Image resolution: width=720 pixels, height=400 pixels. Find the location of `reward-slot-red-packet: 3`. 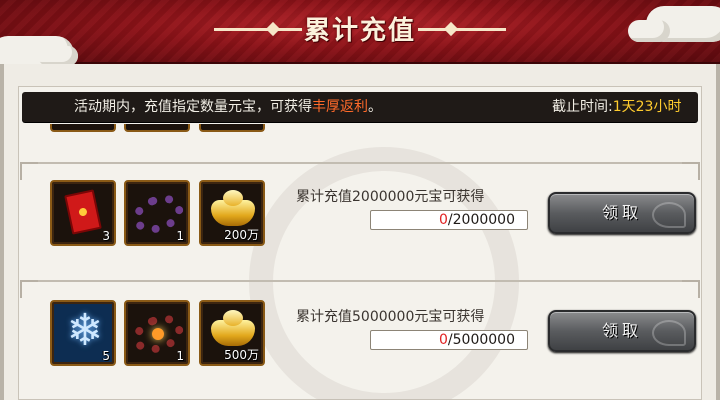

reward-slot-red-packet: 3 is located at coordinates (83, 213).